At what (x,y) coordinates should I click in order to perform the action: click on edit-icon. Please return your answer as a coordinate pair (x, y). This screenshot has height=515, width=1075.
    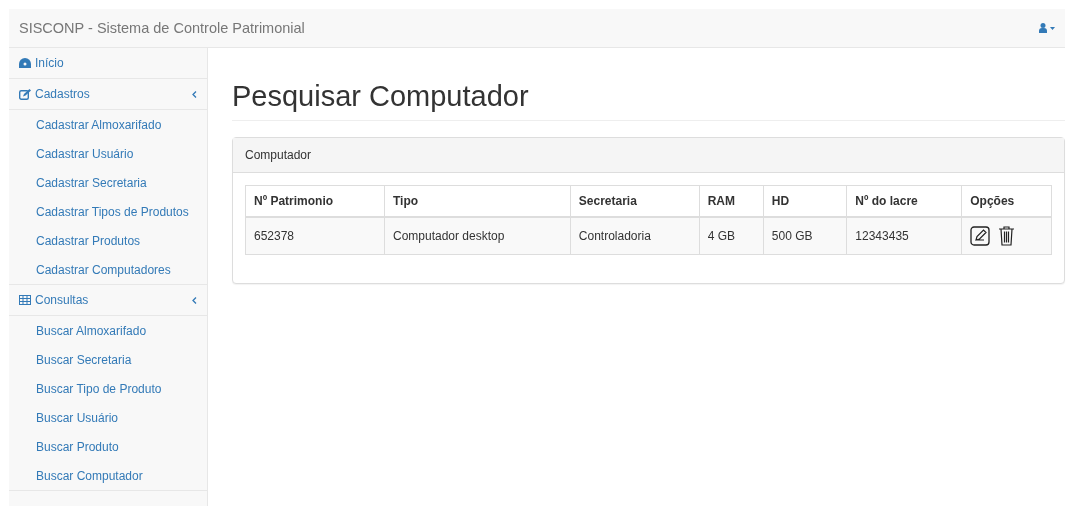
    Looking at the image, I should click on (25, 94).